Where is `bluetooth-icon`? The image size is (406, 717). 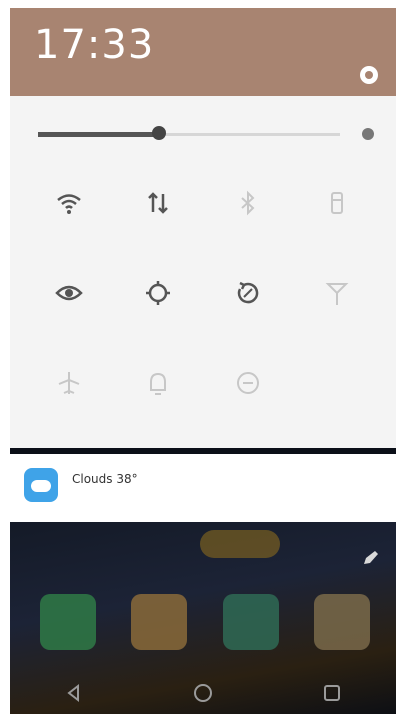
bluetooth-icon is located at coordinates (248, 203).